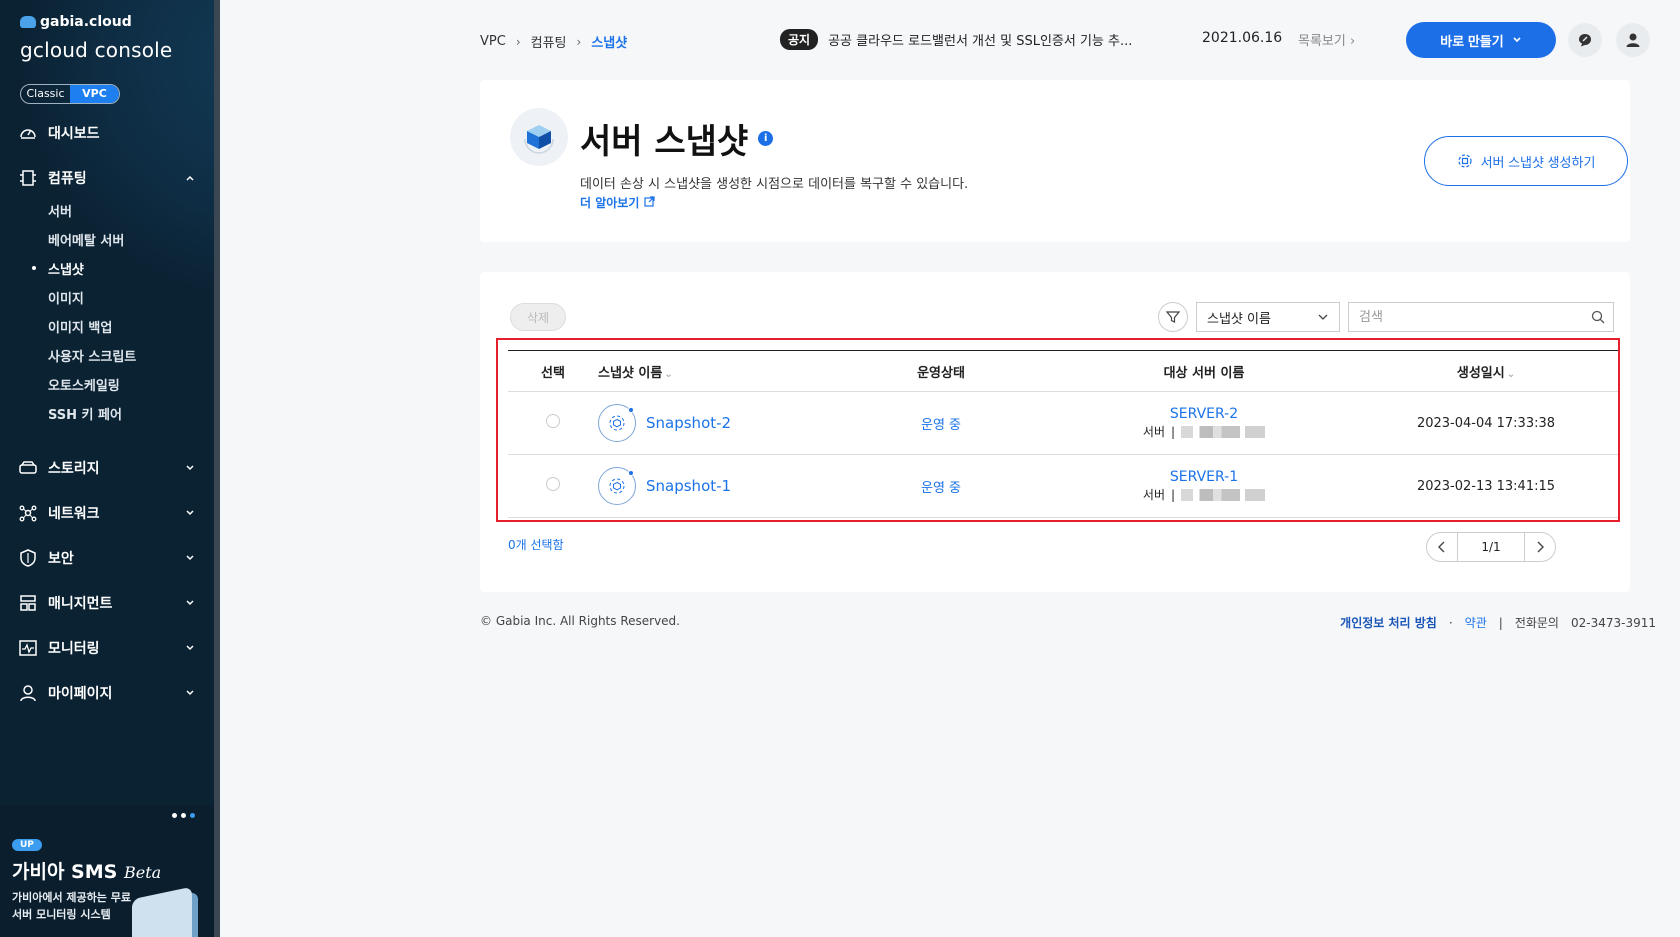  I want to click on sidebar-sub-server: 서버, so click(60, 210).